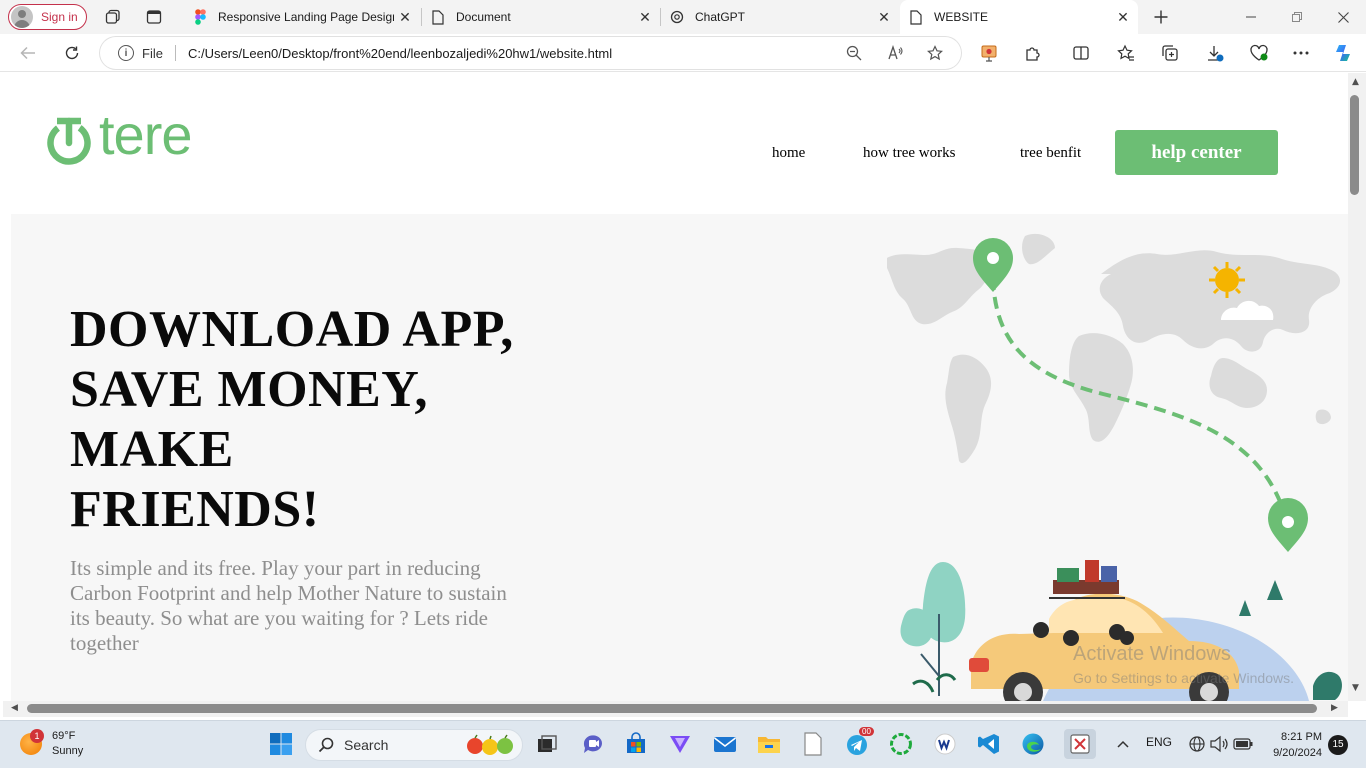 The height and width of the screenshot is (768, 1366). I want to click on scroll-down-icon: ▼, so click(1355, 688).